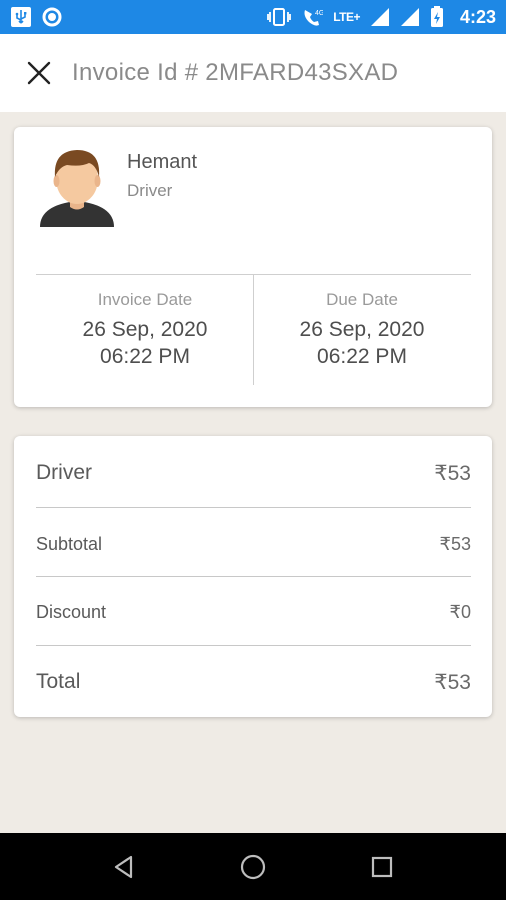 This screenshot has height=900, width=506. I want to click on due-date-label: Due Date, so click(362, 299).